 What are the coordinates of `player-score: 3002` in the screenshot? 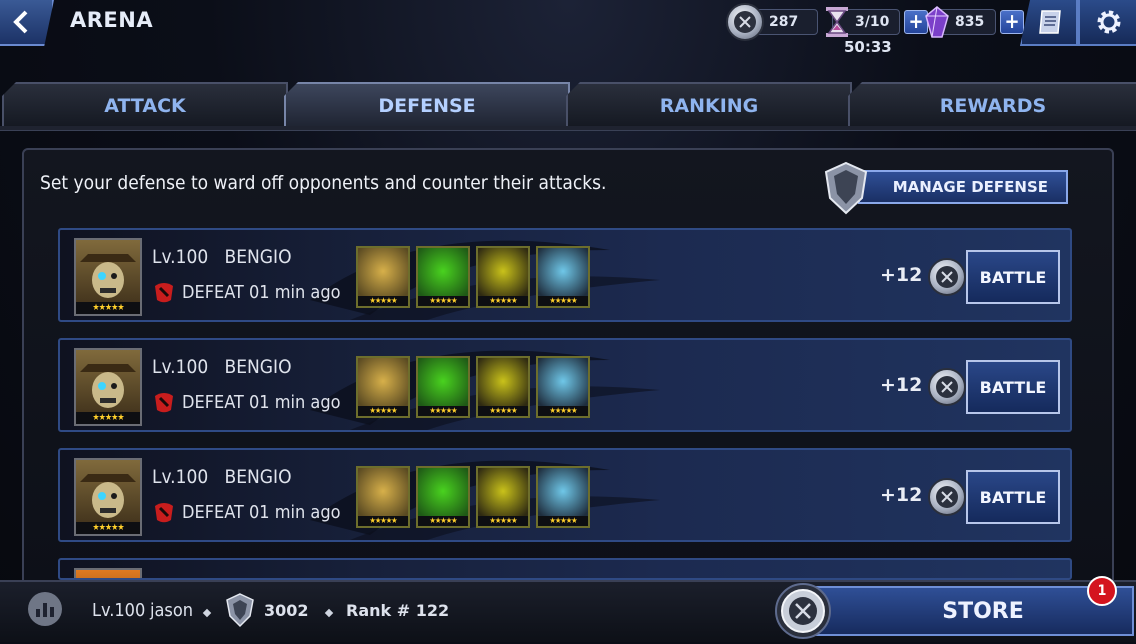 It's located at (286, 610).